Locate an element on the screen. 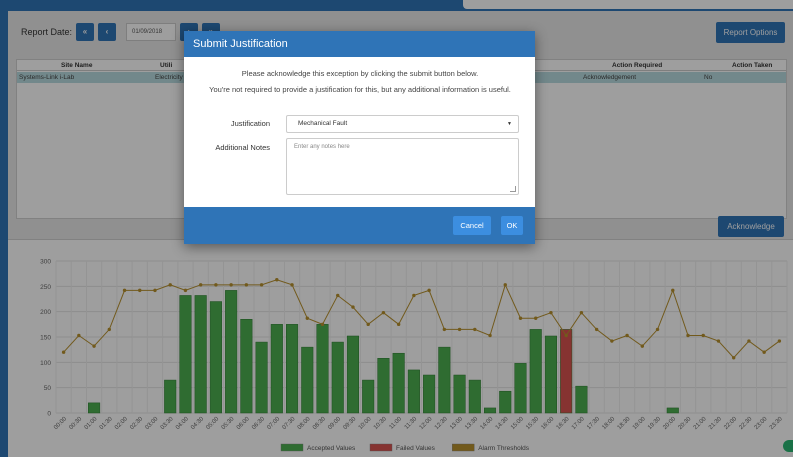  caret-down-icon: ▼ is located at coordinates (509, 124).